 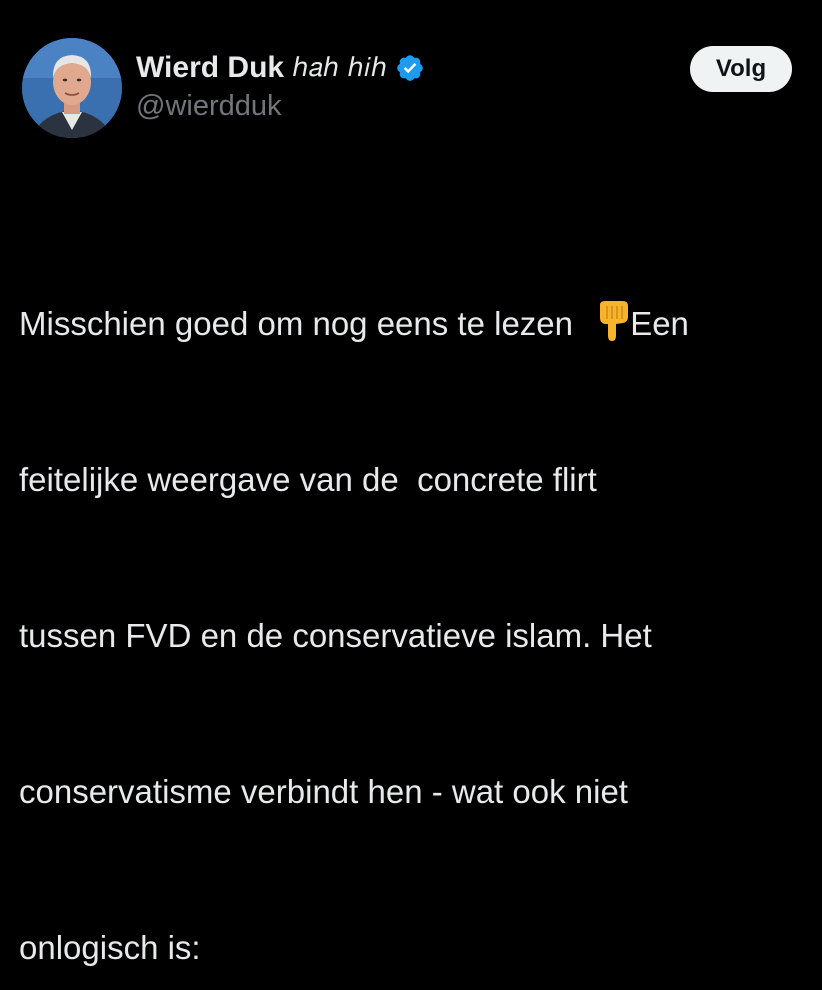 I want to click on avatar, so click(x=72, y=88).